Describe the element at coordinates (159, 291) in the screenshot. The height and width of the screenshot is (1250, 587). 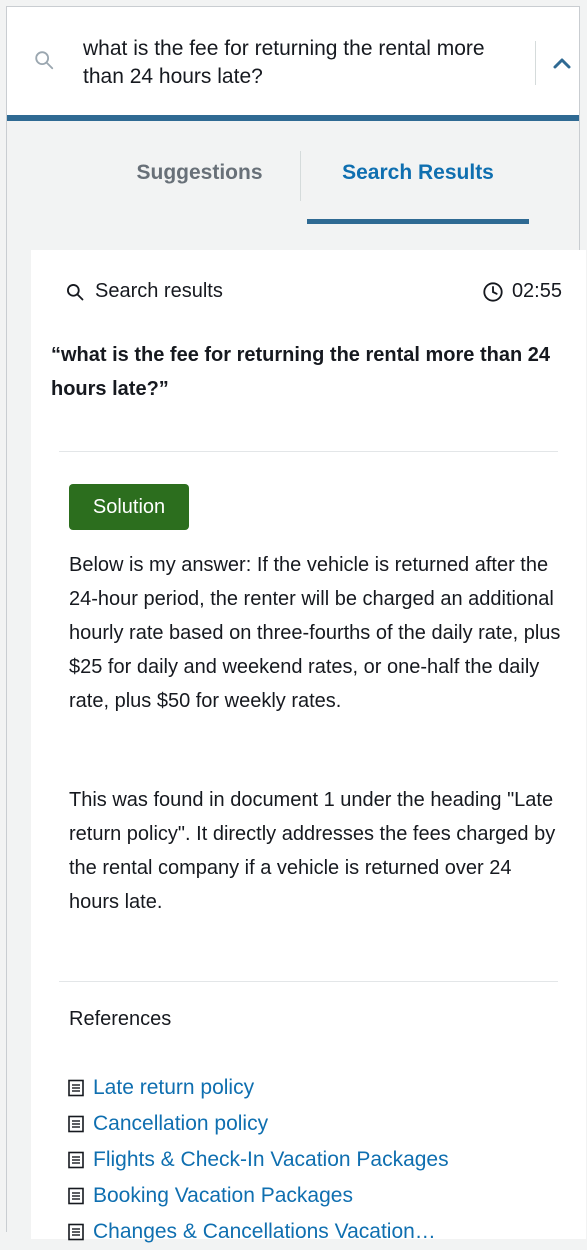
I see `results-header-label: Search results` at that location.